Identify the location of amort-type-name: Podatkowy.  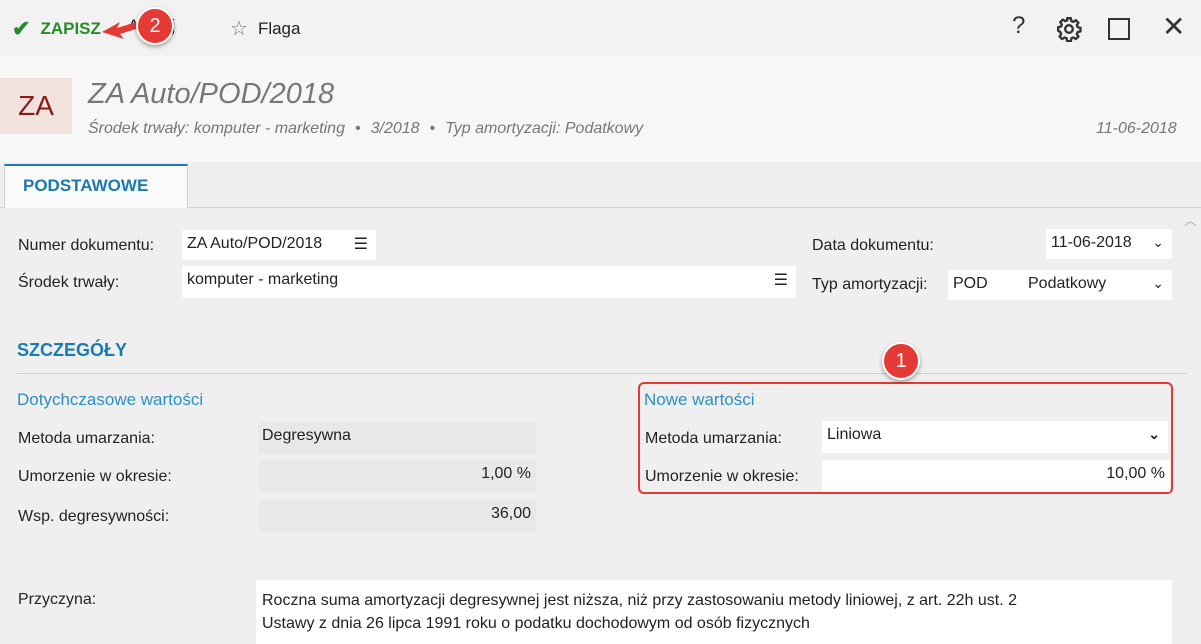
(1067, 283).